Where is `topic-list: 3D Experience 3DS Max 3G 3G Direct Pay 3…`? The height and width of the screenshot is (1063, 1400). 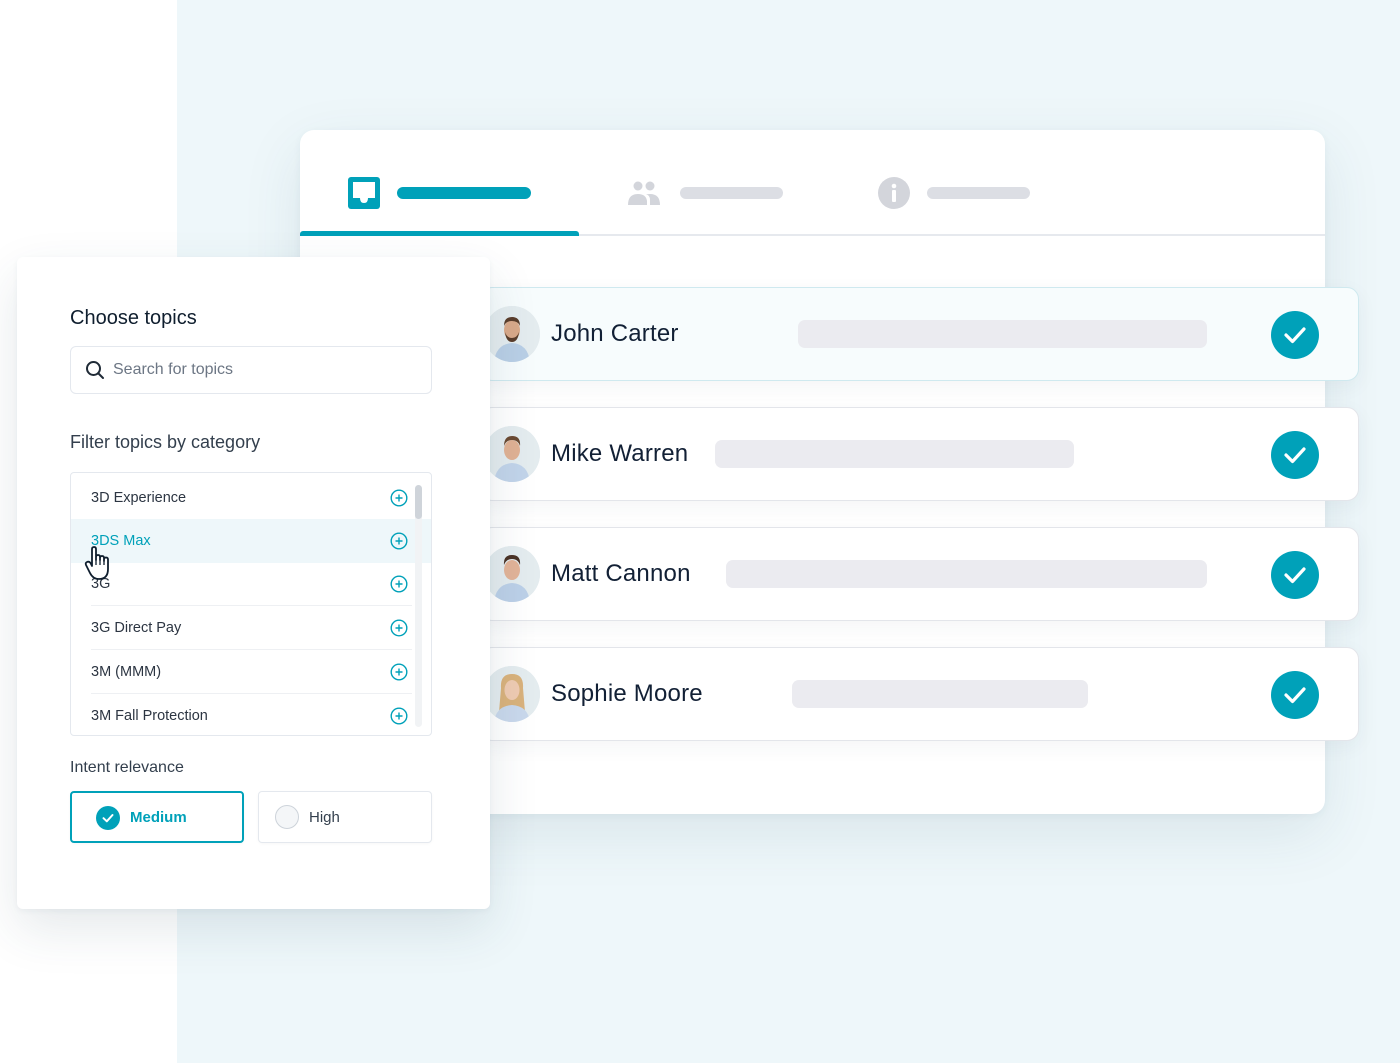
topic-list: 3D Experience 3DS Max 3G 3G Direct Pay 3… is located at coordinates (251, 604).